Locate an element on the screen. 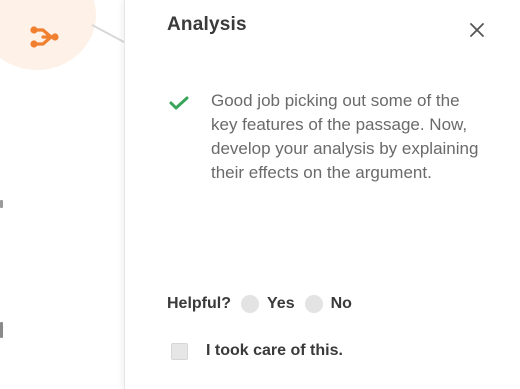  close-icon is located at coordinates (477, 30).